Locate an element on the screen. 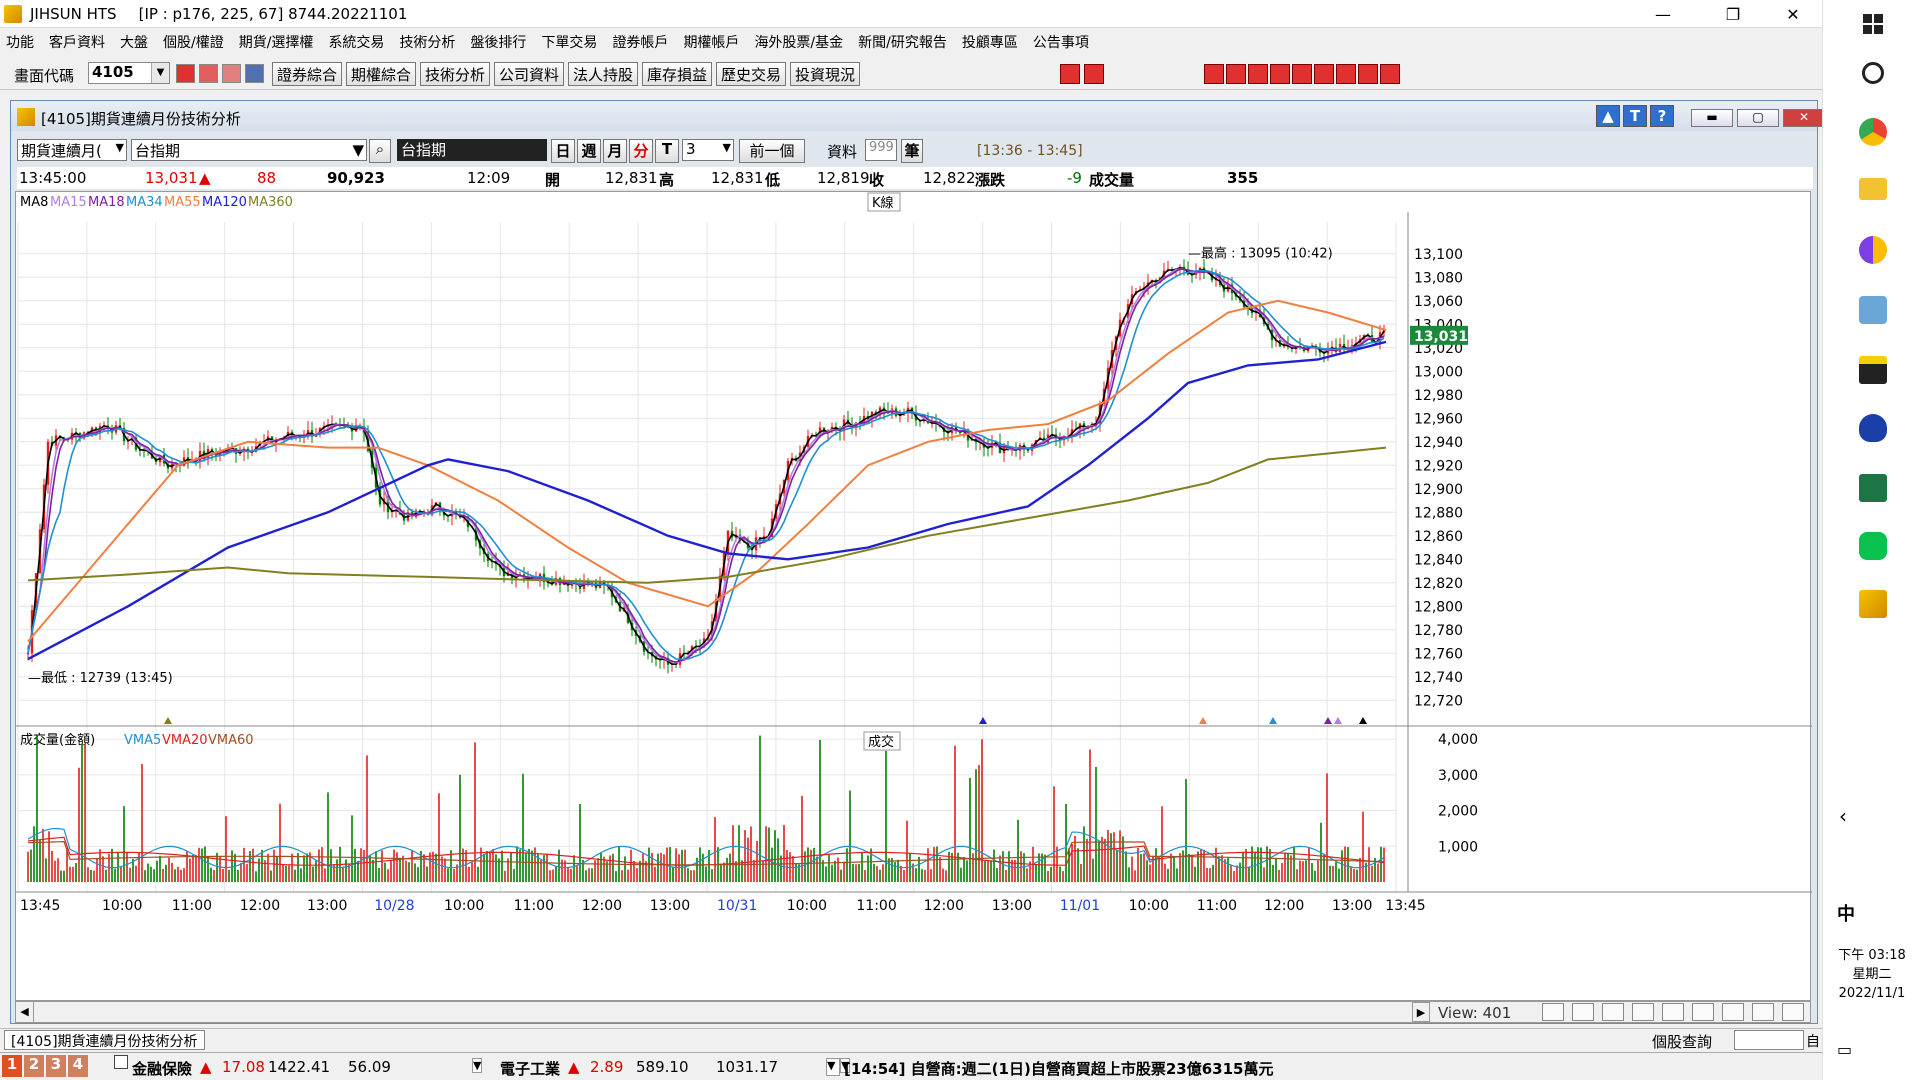  menu-item: 海外股票/基金 is located at coordinates (798, 42).